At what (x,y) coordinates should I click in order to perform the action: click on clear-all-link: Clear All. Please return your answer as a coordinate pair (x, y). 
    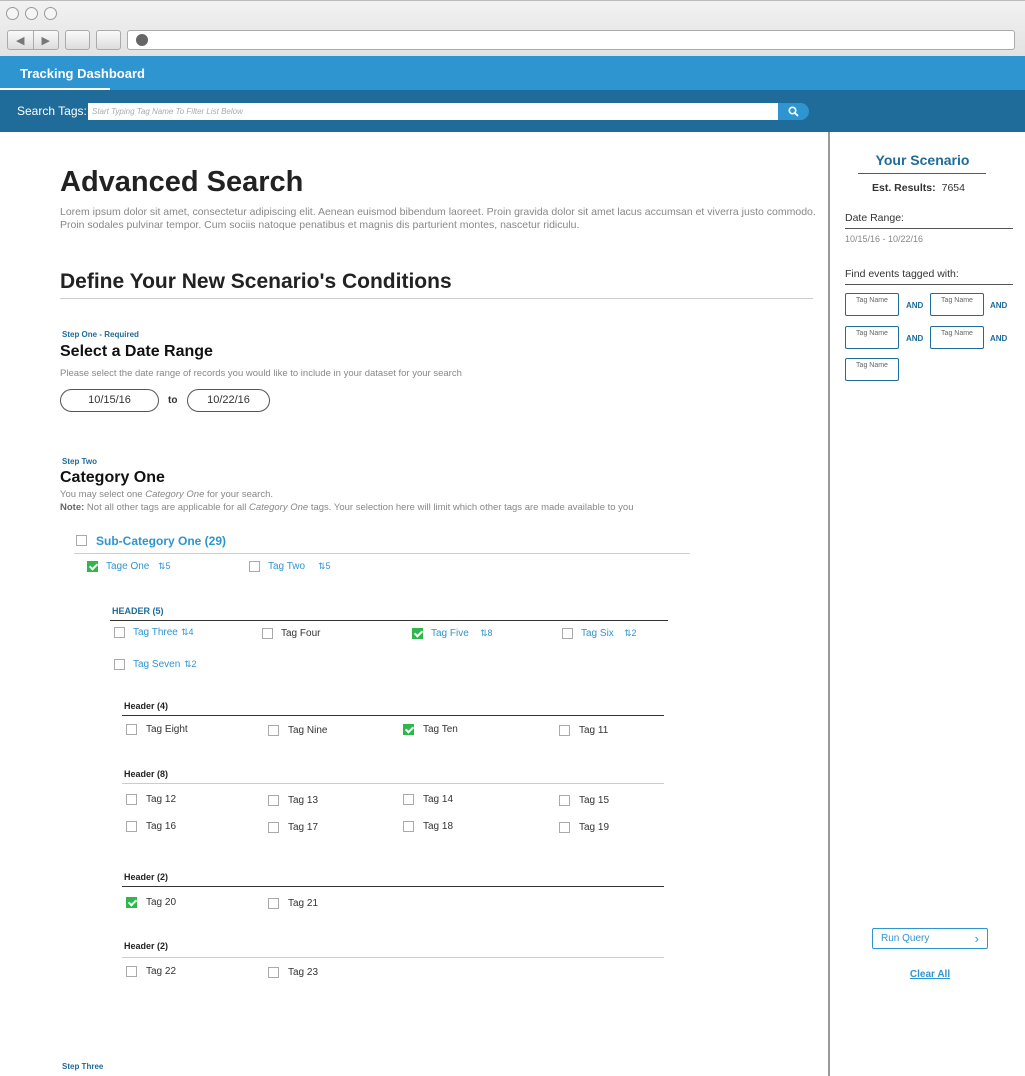
    Looking at the image, I should click on (930, 974).